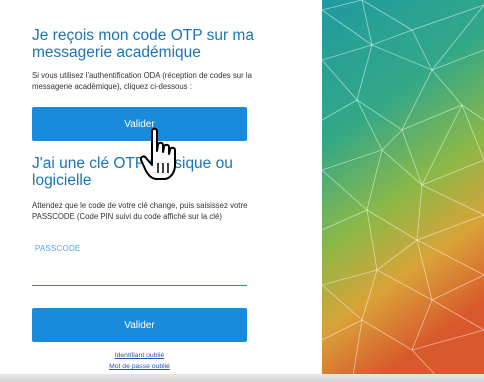  What do you see at coordinates (139, 271) in the screenshot?
I see `passcode-input` at bounding box center [139, 271].